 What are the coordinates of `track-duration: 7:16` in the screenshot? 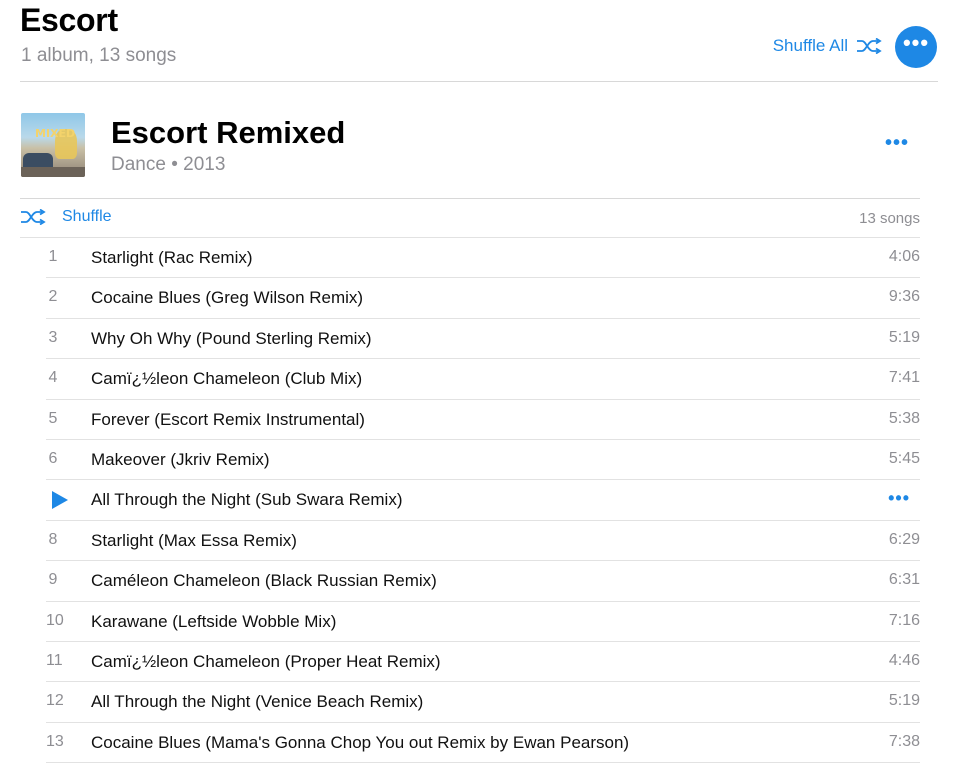 It's located at (904, 620).